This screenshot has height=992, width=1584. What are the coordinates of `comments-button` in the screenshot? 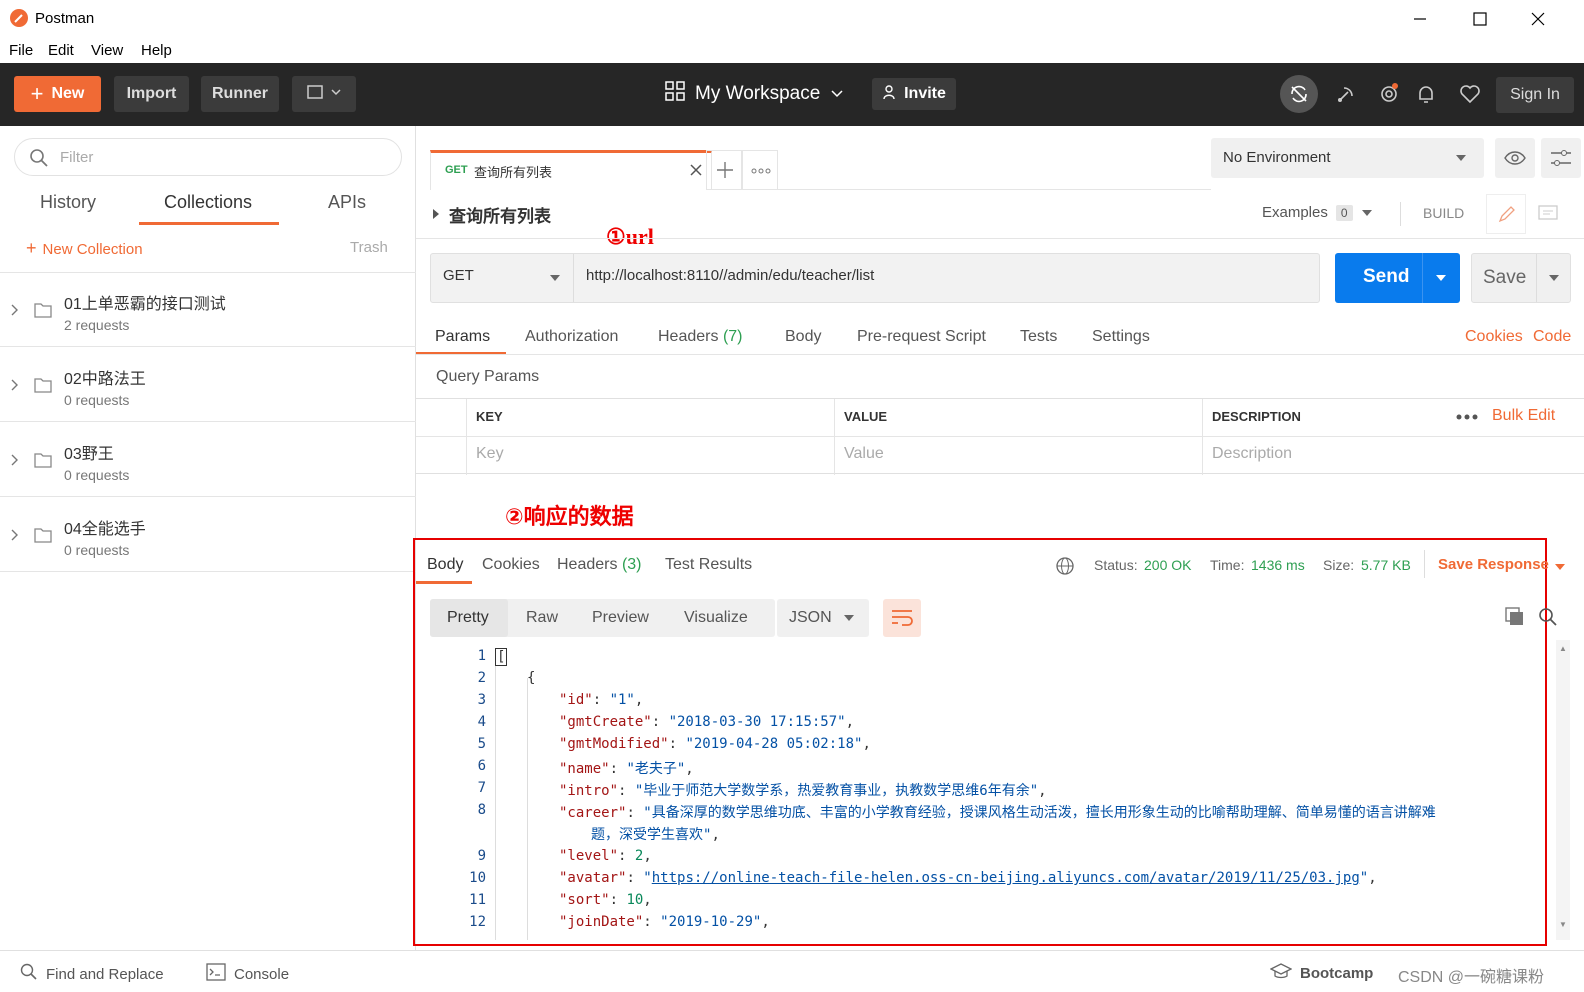 It's located at (1548, 214).